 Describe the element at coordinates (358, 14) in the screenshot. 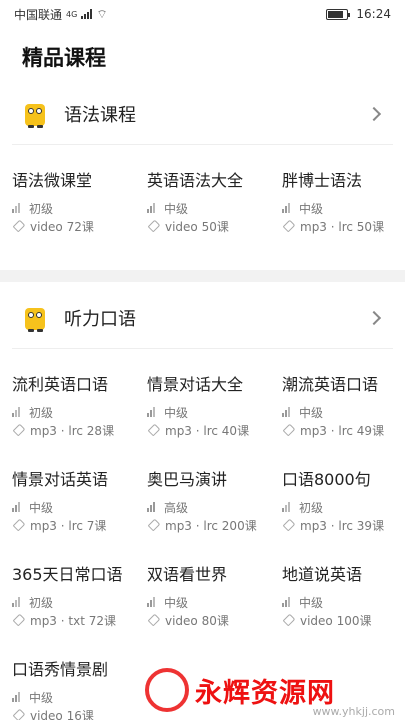

I see `status-right: 16:24` at that location.